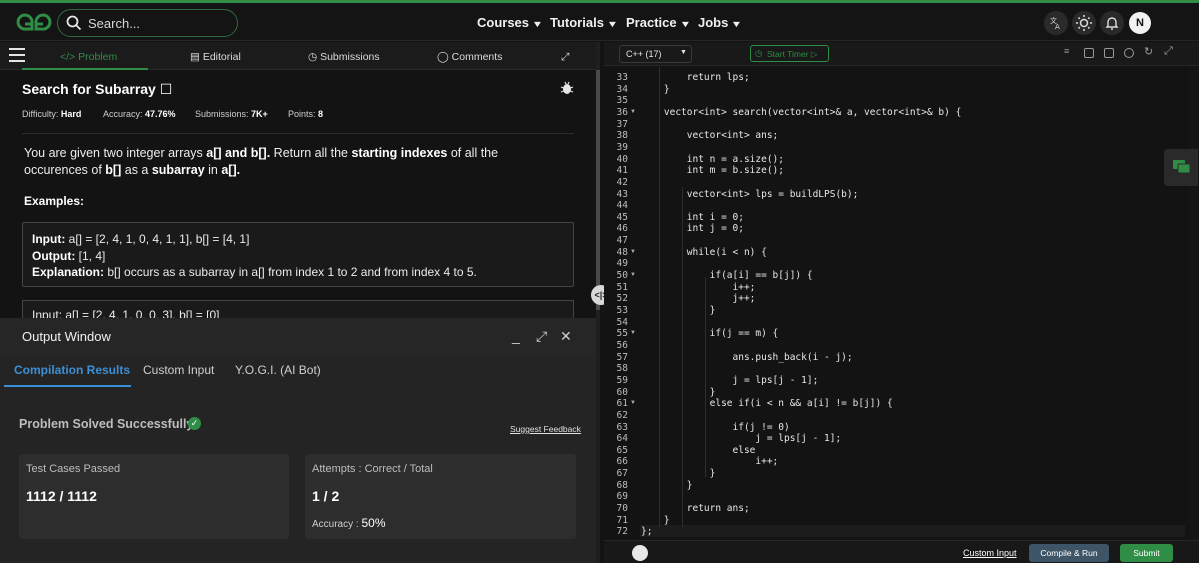  Describe the element at coordinates (1112, 23) in the screenshot. I see `notifications-button` at that location.